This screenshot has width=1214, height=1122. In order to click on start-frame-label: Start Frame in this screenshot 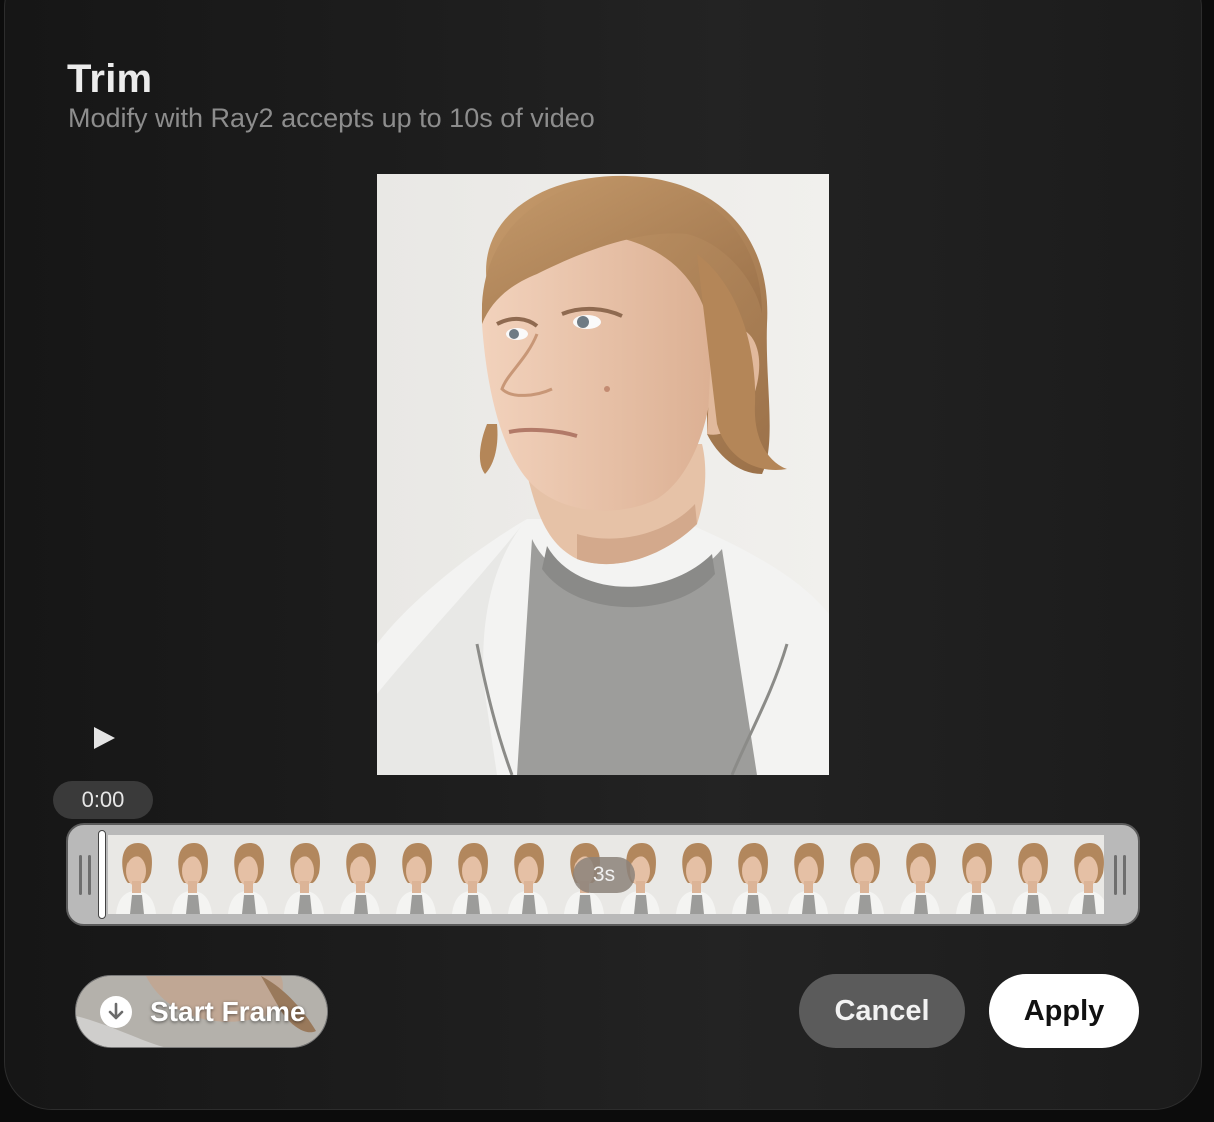, I will do `click(228, 1011)`.